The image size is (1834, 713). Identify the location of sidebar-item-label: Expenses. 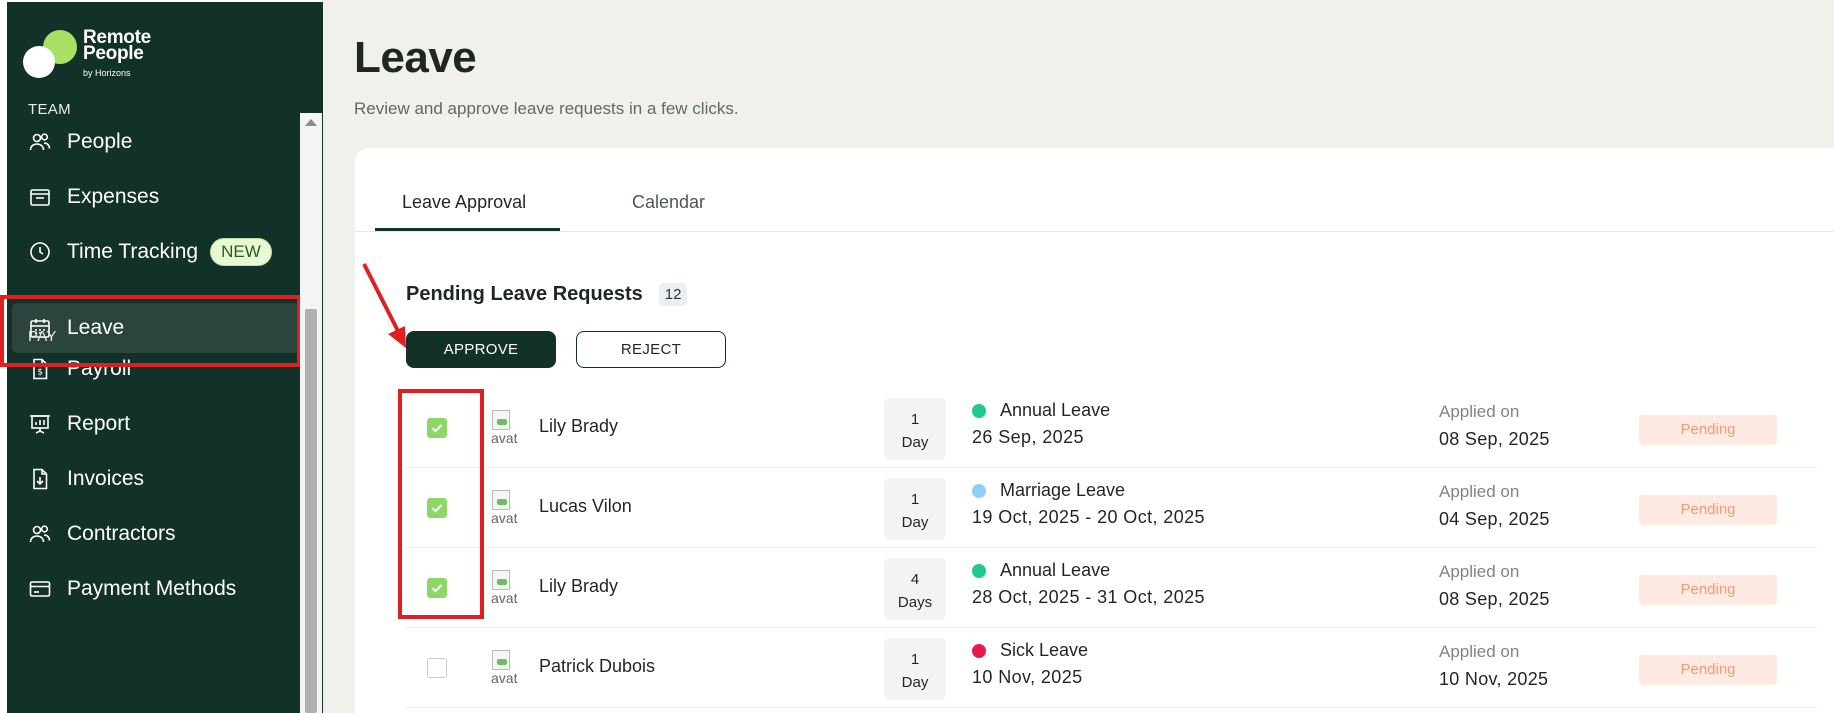
(113, 196).